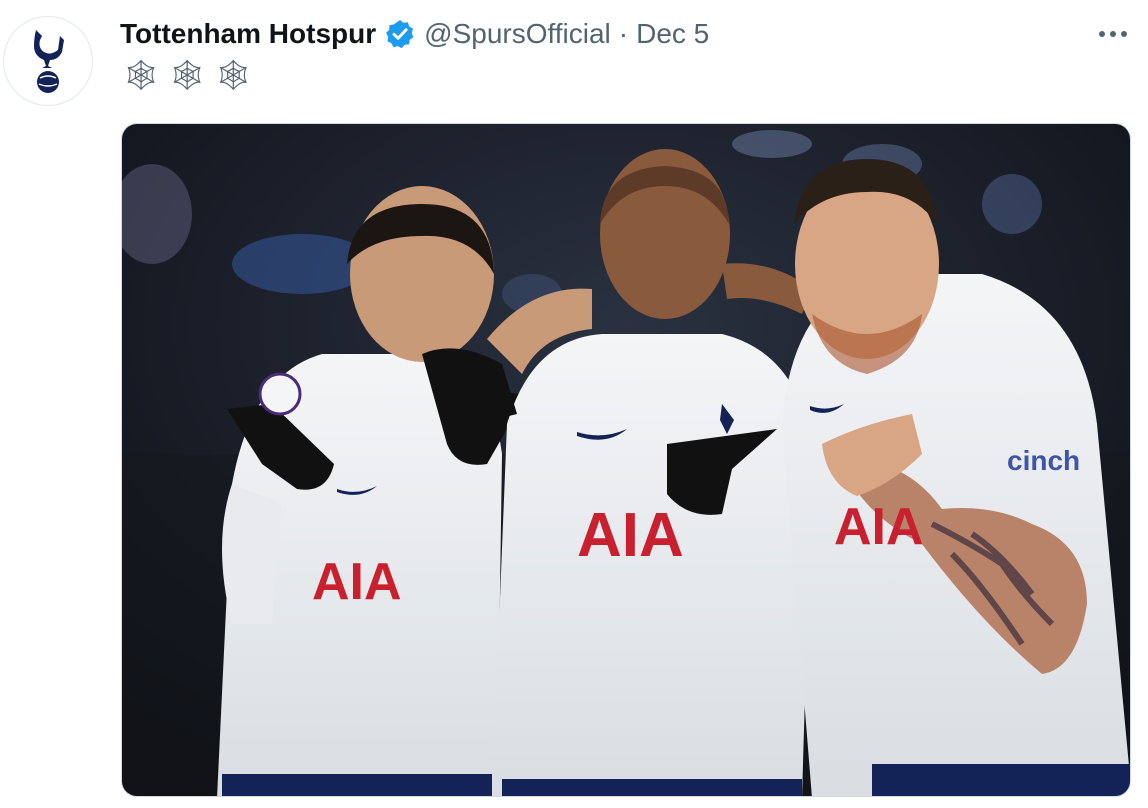 The height and width of the screenshot is (808, 1148). Describe the element at coordinates (248, 34) in the screenshot. I see `display-name: Tottenham Hotspur` at that location.